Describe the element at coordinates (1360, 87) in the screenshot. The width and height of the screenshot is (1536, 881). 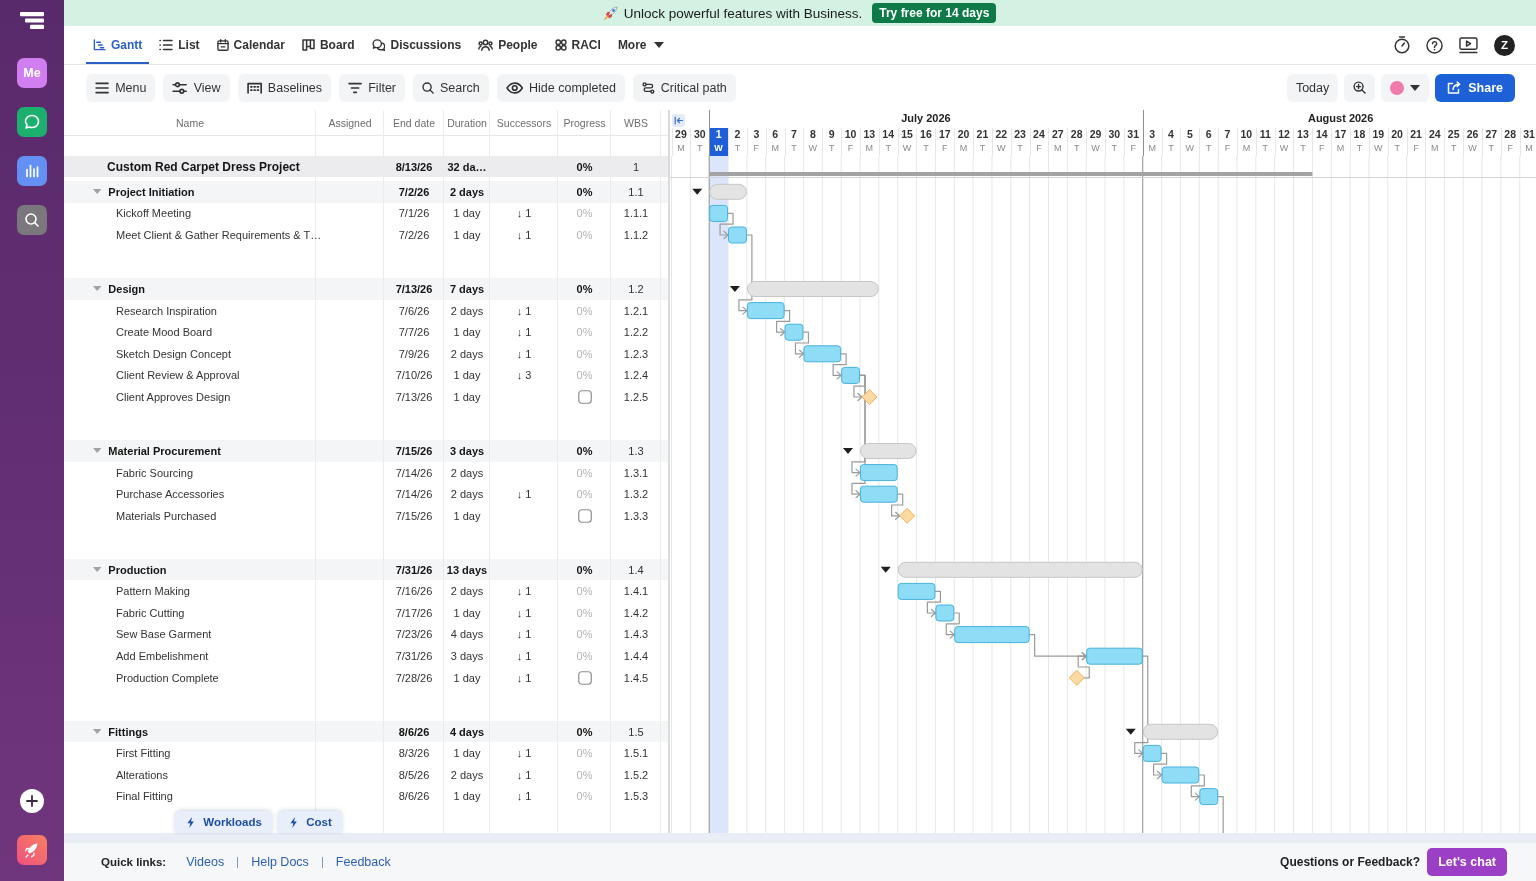
I see `zoom-in-button` at that location.